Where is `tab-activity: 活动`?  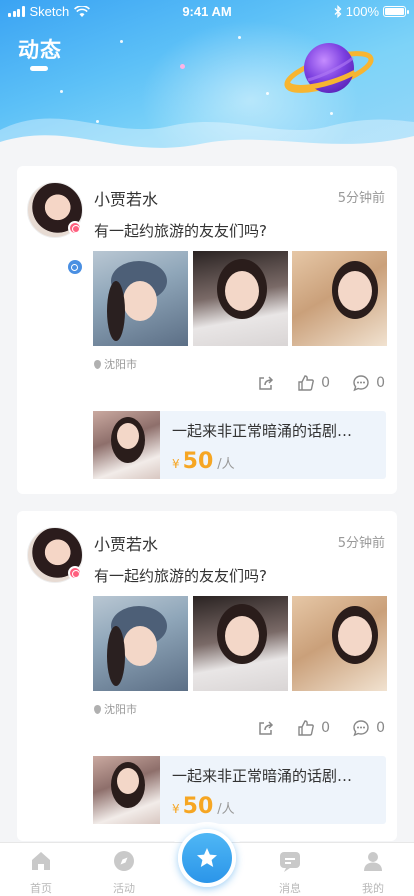 tab-activity: 活动 is located at coordinates (124, 872).